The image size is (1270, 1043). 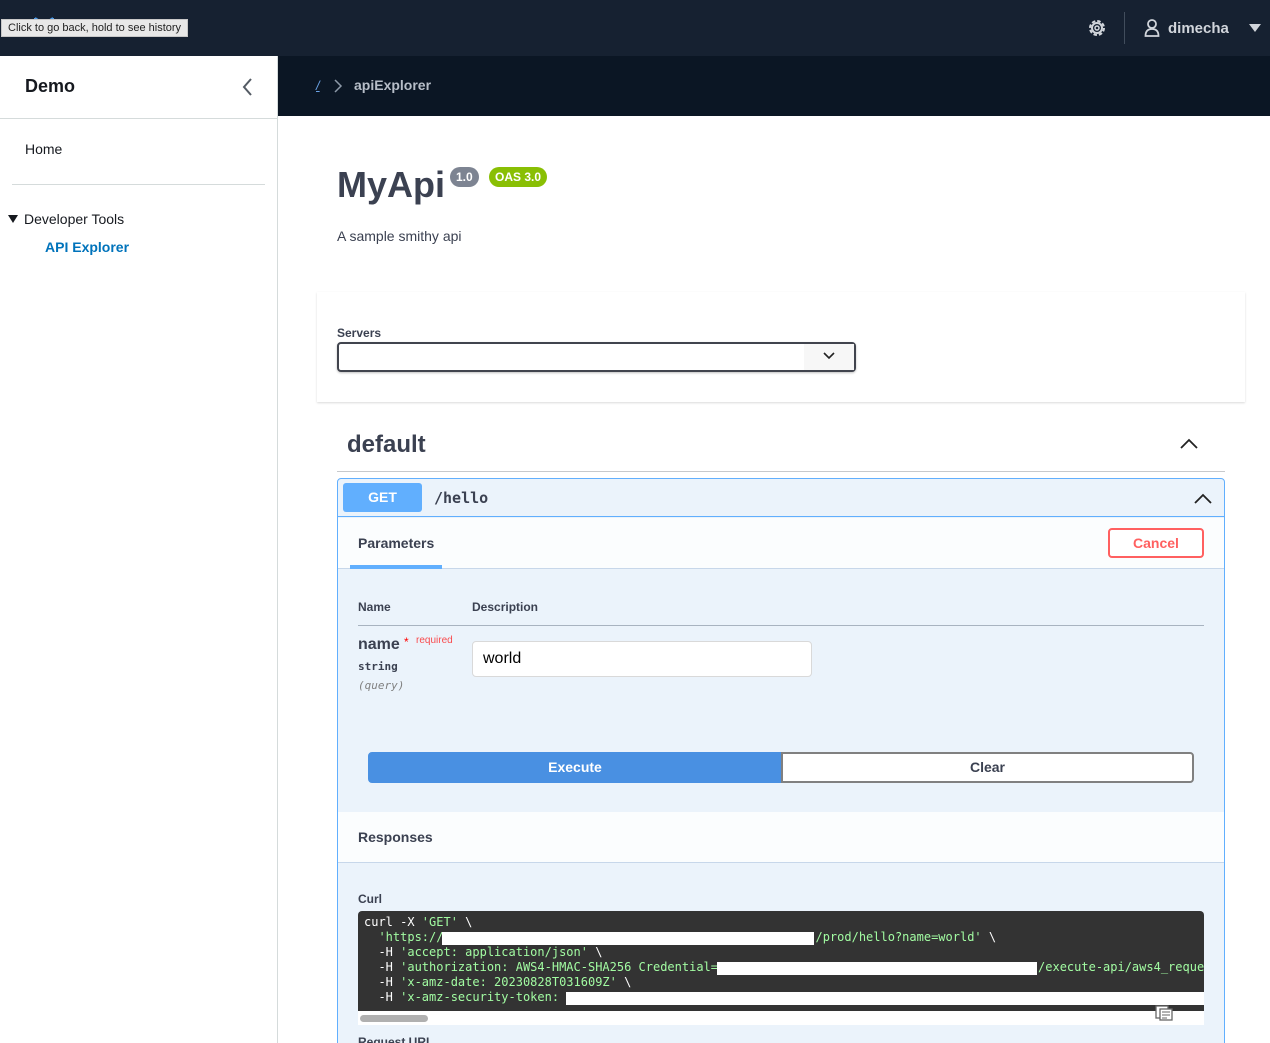 What do you see at coordinates (518, 177) in the screenshot?
I see `oas-badge: OAS 3.0` at bounding box center [518, 177].